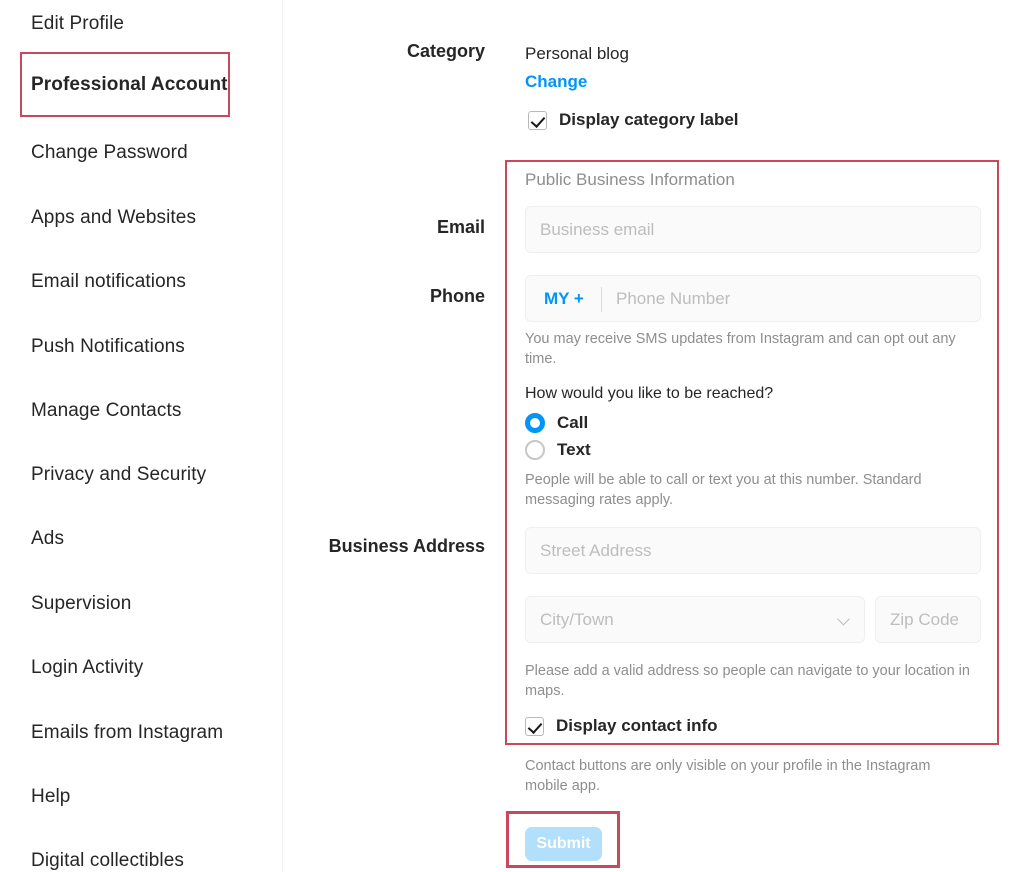 This screenshot has height=872, width=1024. Describe the element at coordinates (564, 299) in the screenshot. I see `country-code-selector: MY +` at that location.